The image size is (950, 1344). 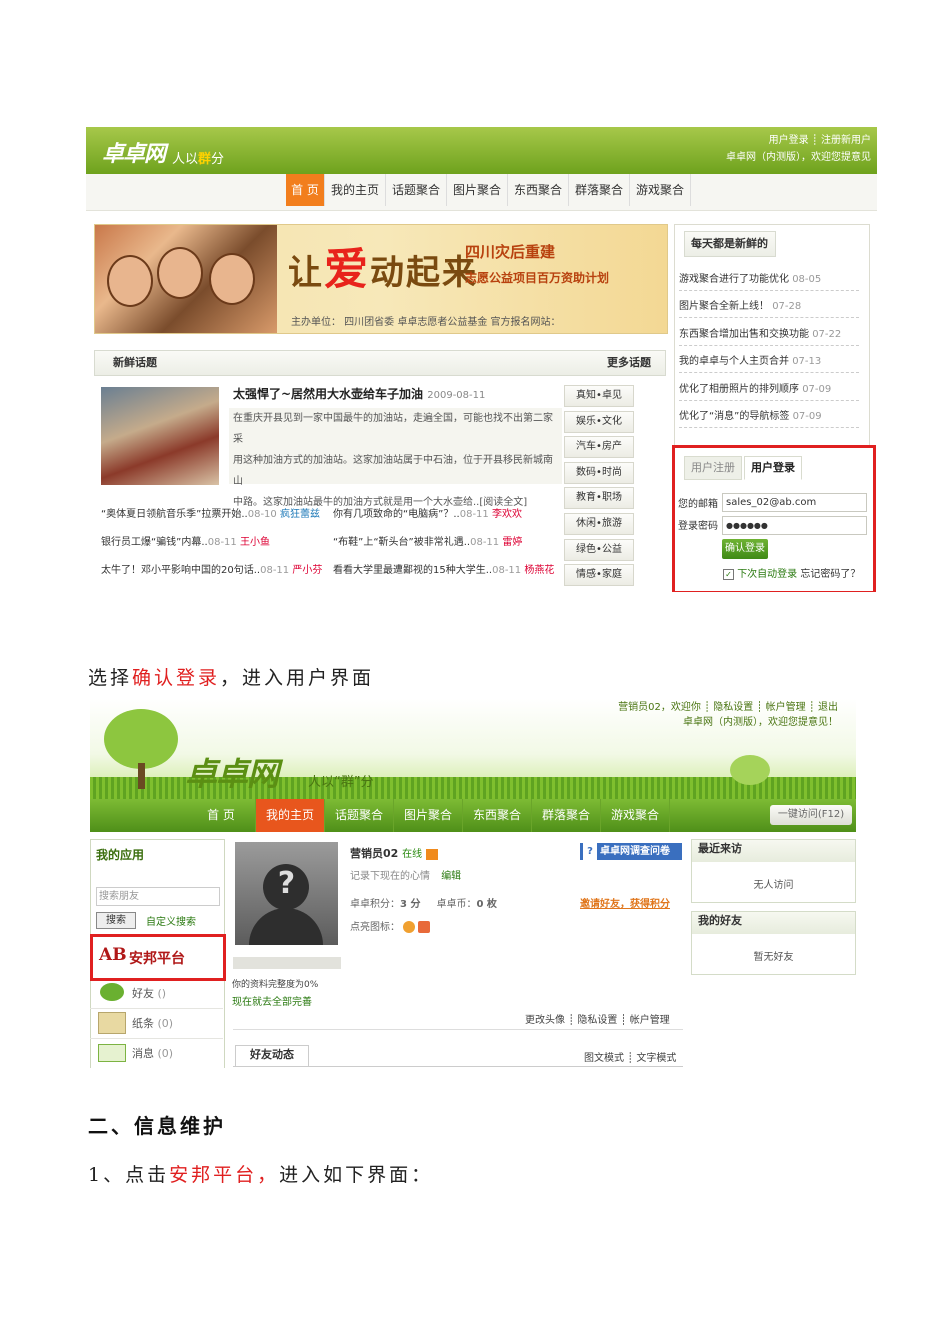 What do you see at coordinates (830, 574) in the screenshot?
I see `forgot-password-link: 忘记密码了？` at bounding box center [830, 574].